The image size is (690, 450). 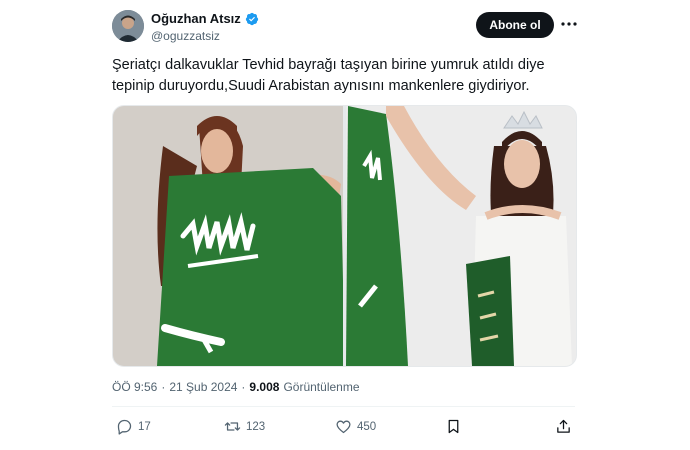 What do you see at coordinates (128, 26) in the screenshot?
I see `avatar` at bounding box center [128, 26].